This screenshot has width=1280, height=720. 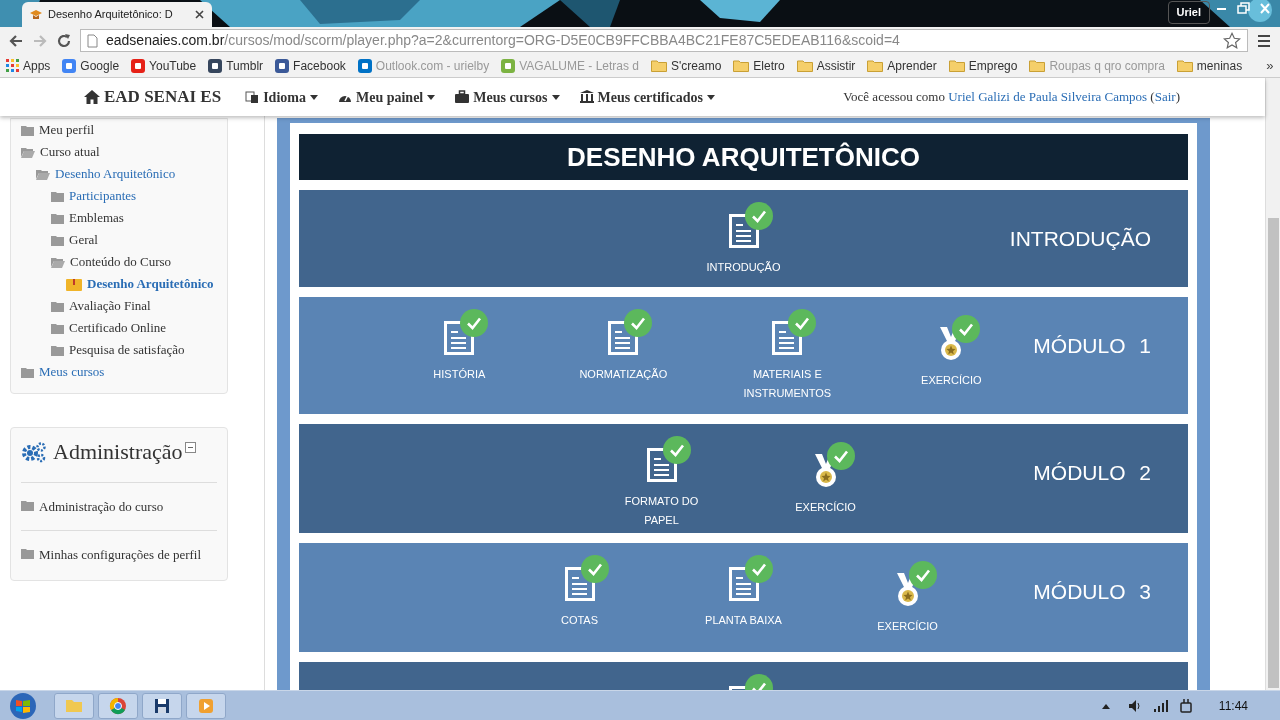 I want to click on bookmark-link: Facebook, so click(x=310, y=65).